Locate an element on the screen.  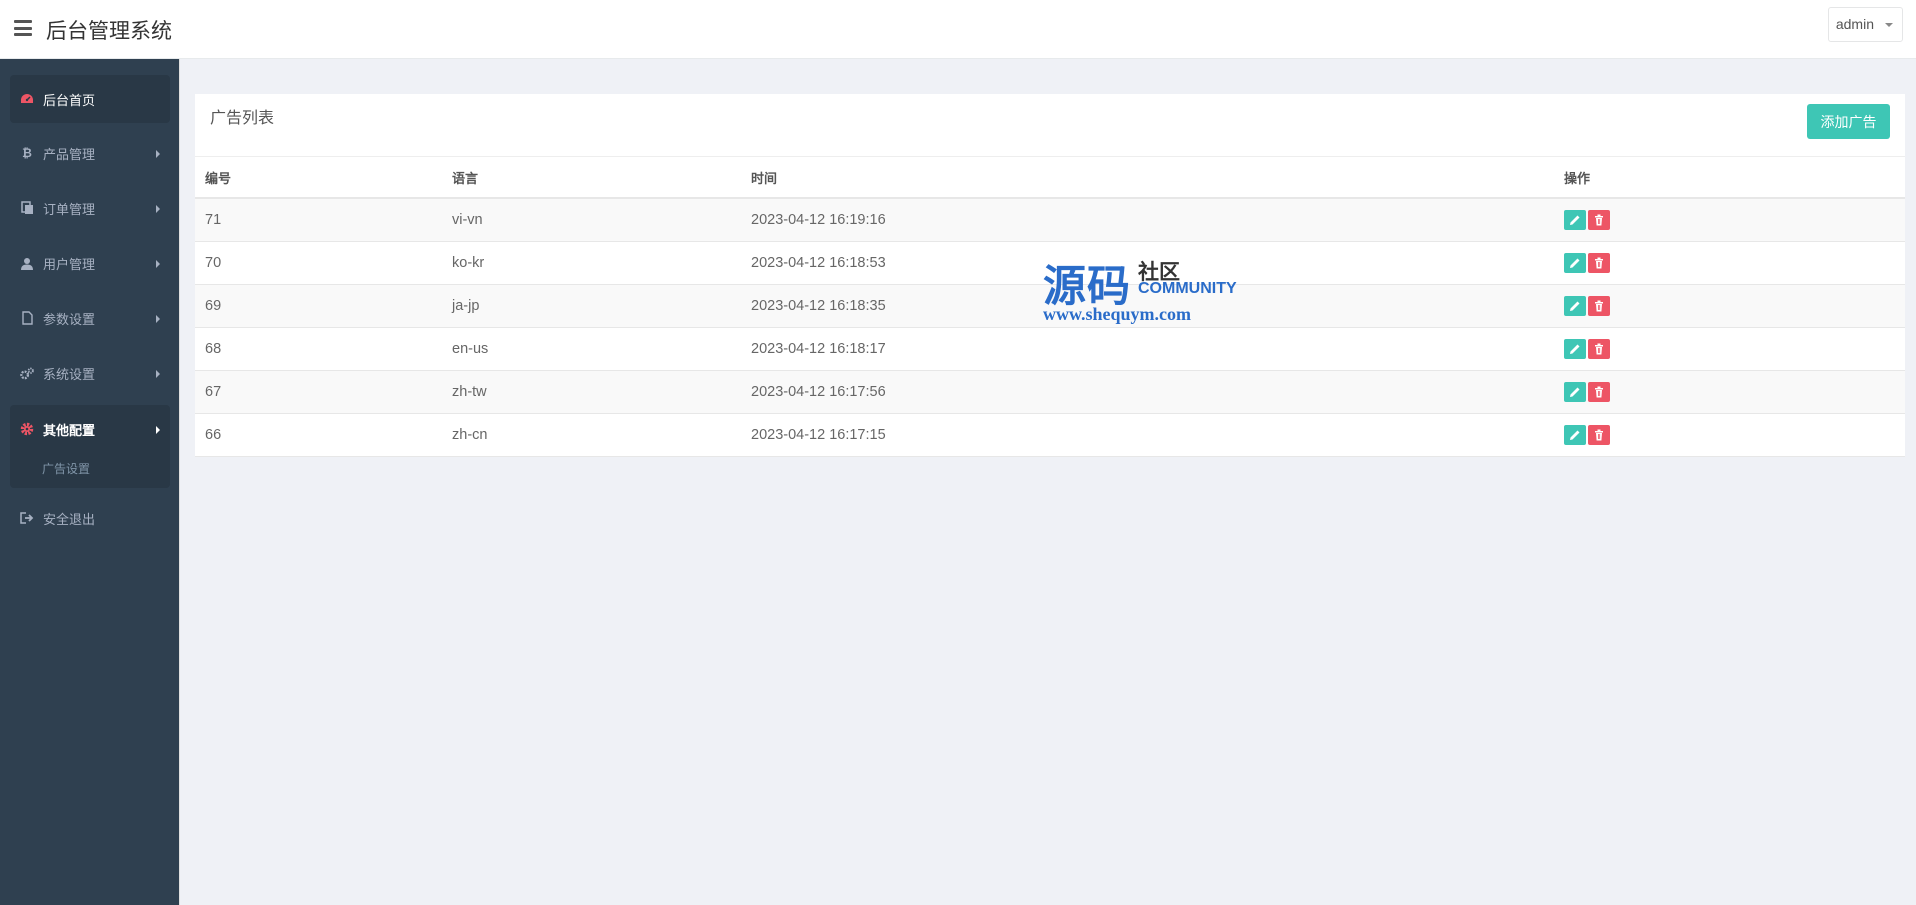
sidebar-item-label: 产品管理 is located at coordinates (69, 155).